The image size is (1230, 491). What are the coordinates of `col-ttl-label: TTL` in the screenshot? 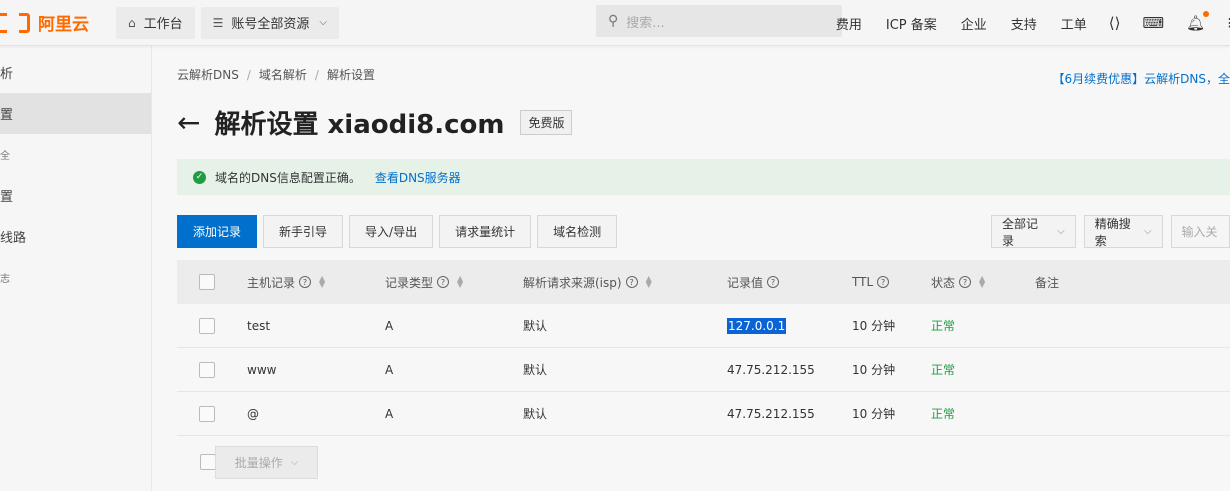 It's located at (863, 282).